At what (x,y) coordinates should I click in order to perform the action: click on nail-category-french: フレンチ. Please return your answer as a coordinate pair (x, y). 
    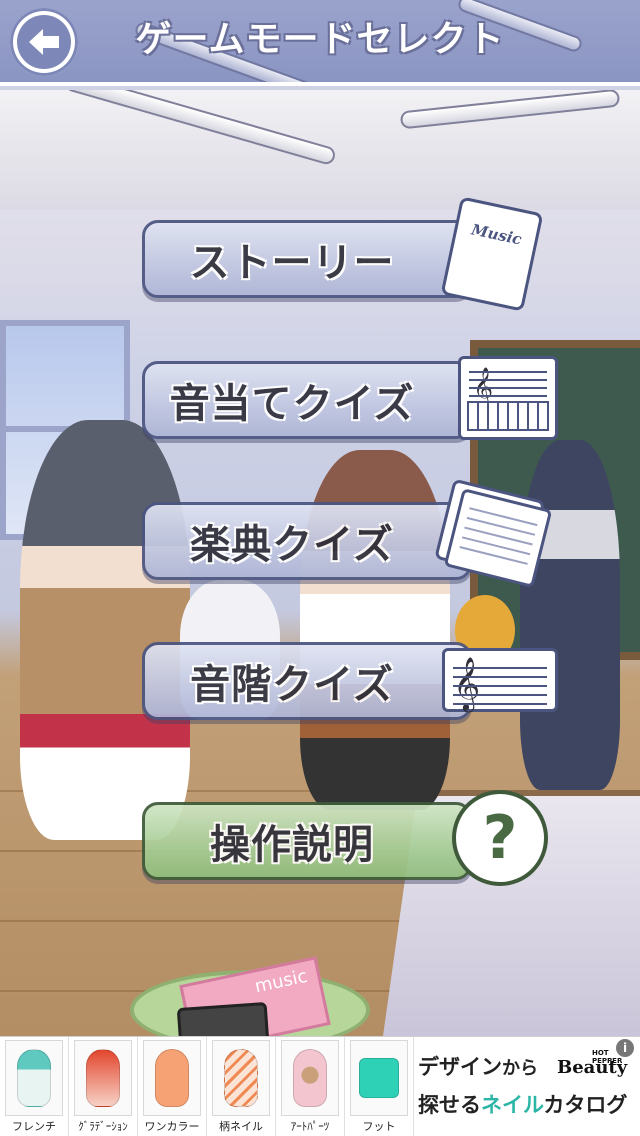
    Looking at the image, I should click on (34, 1086).